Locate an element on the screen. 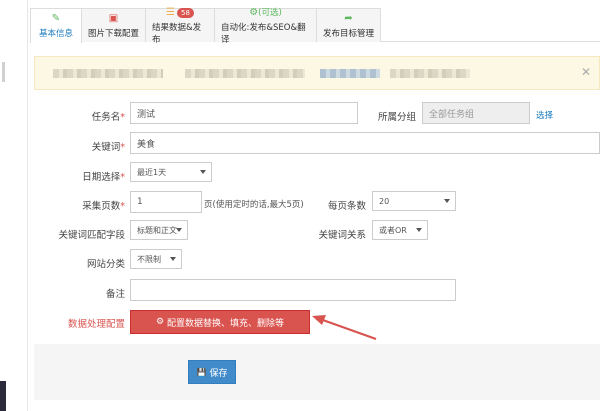 The image size is (600, 411). per-page-label: 每页条数 is located at coordinates (346, 206).